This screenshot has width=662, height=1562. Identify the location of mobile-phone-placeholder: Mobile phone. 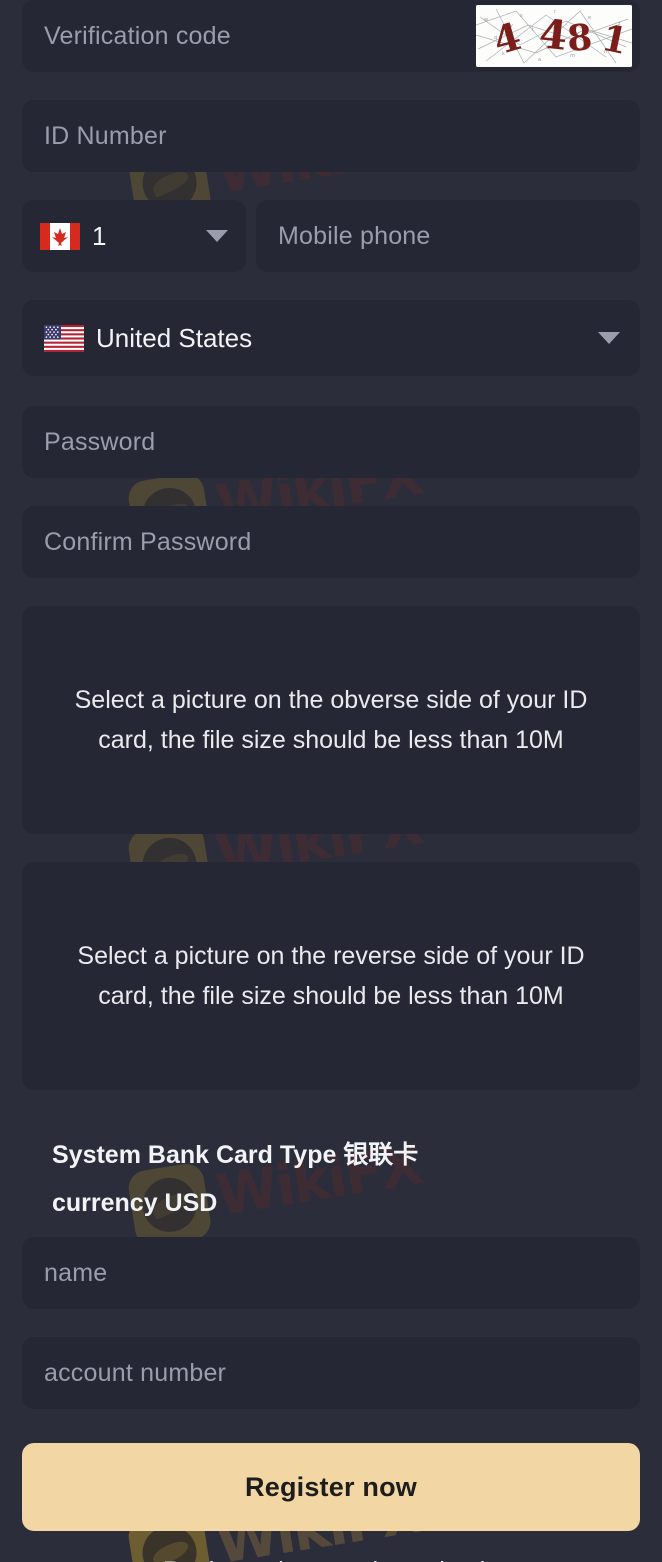
(354, 235).